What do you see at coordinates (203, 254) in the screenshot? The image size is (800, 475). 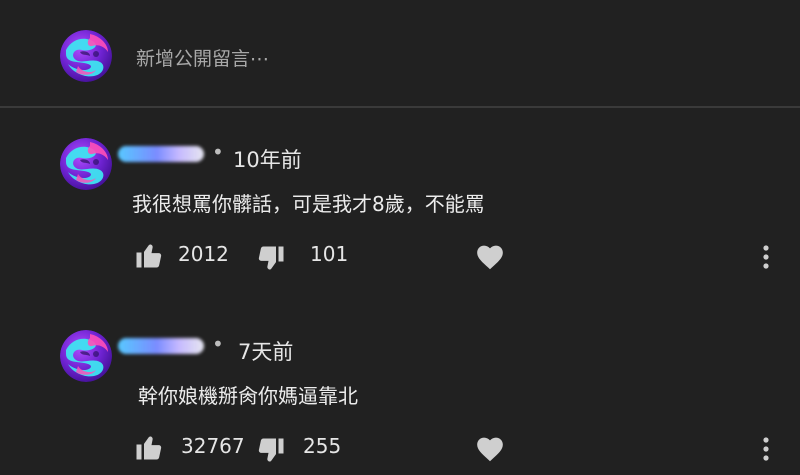 I see `like-count: 2012` at bounding box center [203, 254].